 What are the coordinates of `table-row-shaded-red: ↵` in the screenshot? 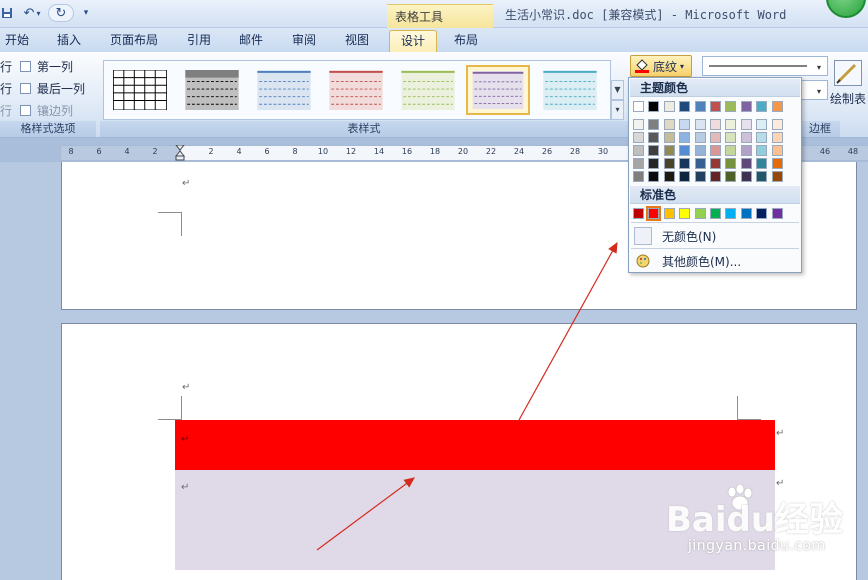 It's located at (475, 445).